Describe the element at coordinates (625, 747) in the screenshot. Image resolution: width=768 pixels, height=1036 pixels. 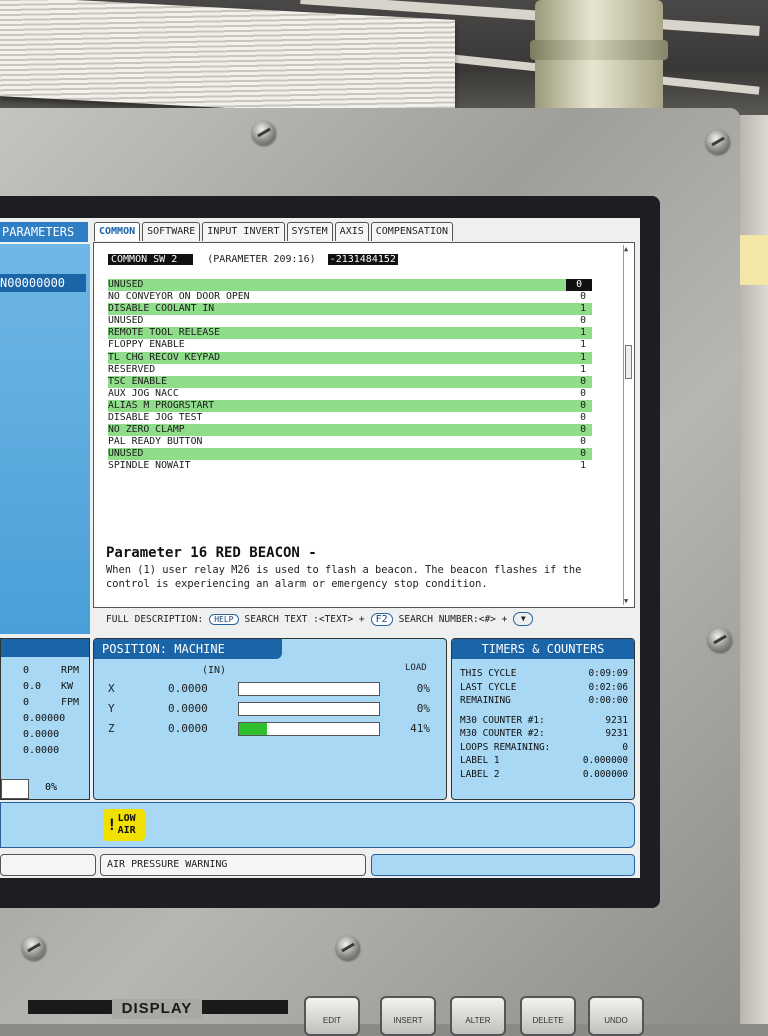
I see `timer-value: 0` at that location.